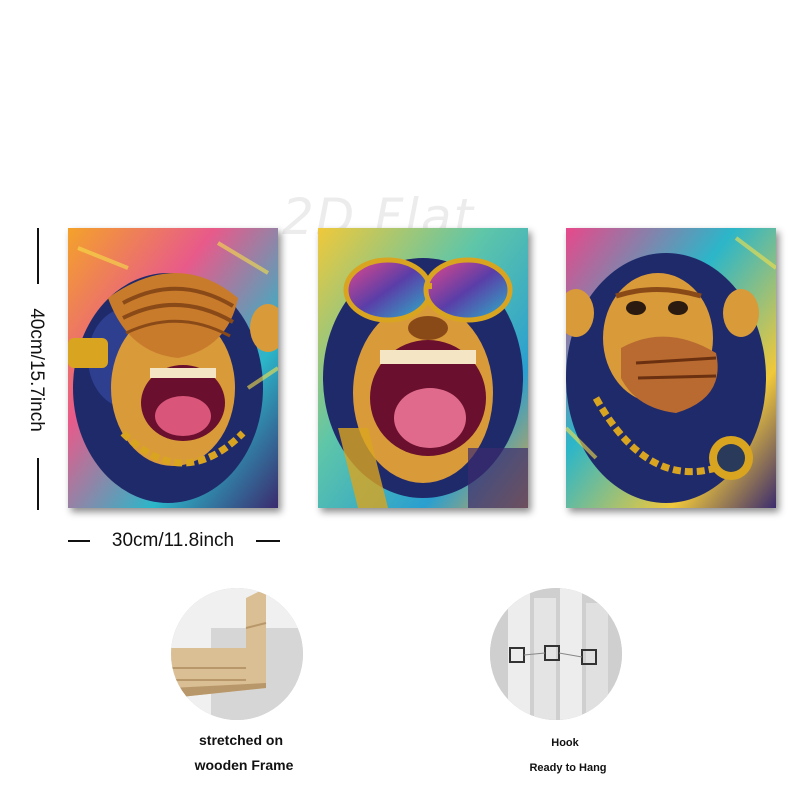  Describe the element at coordinates (36, 370) in the screenshot. I see `height-dimension-label: 40cm/15.7inch` at that location.